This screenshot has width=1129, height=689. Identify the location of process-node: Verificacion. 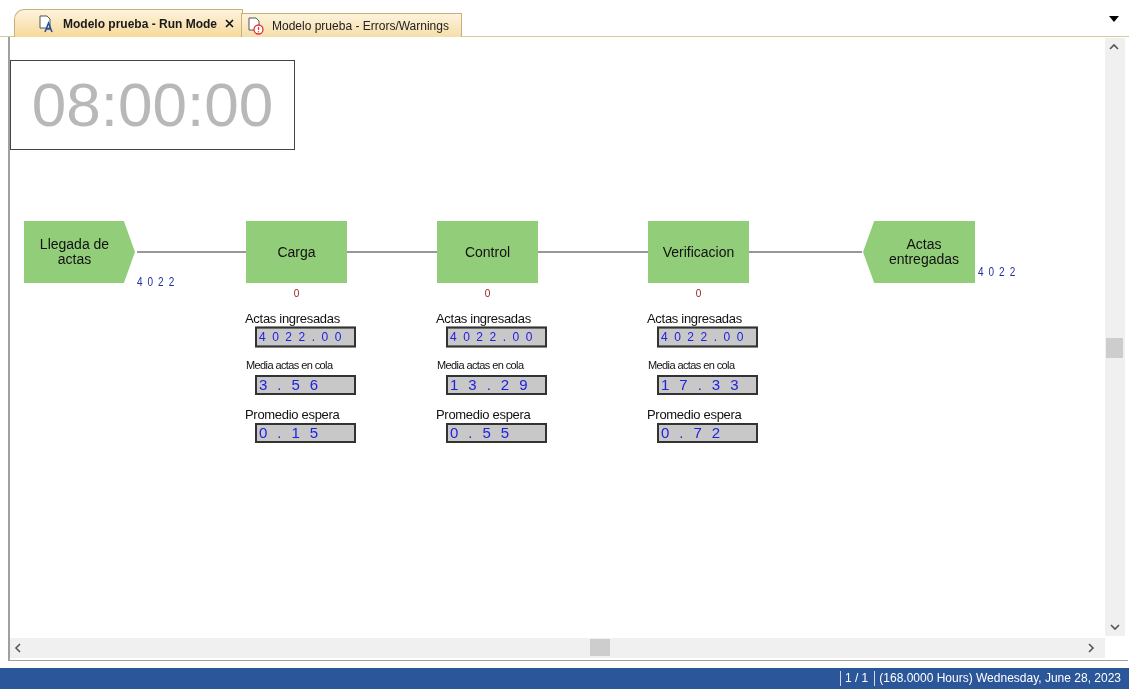
(698, 252).